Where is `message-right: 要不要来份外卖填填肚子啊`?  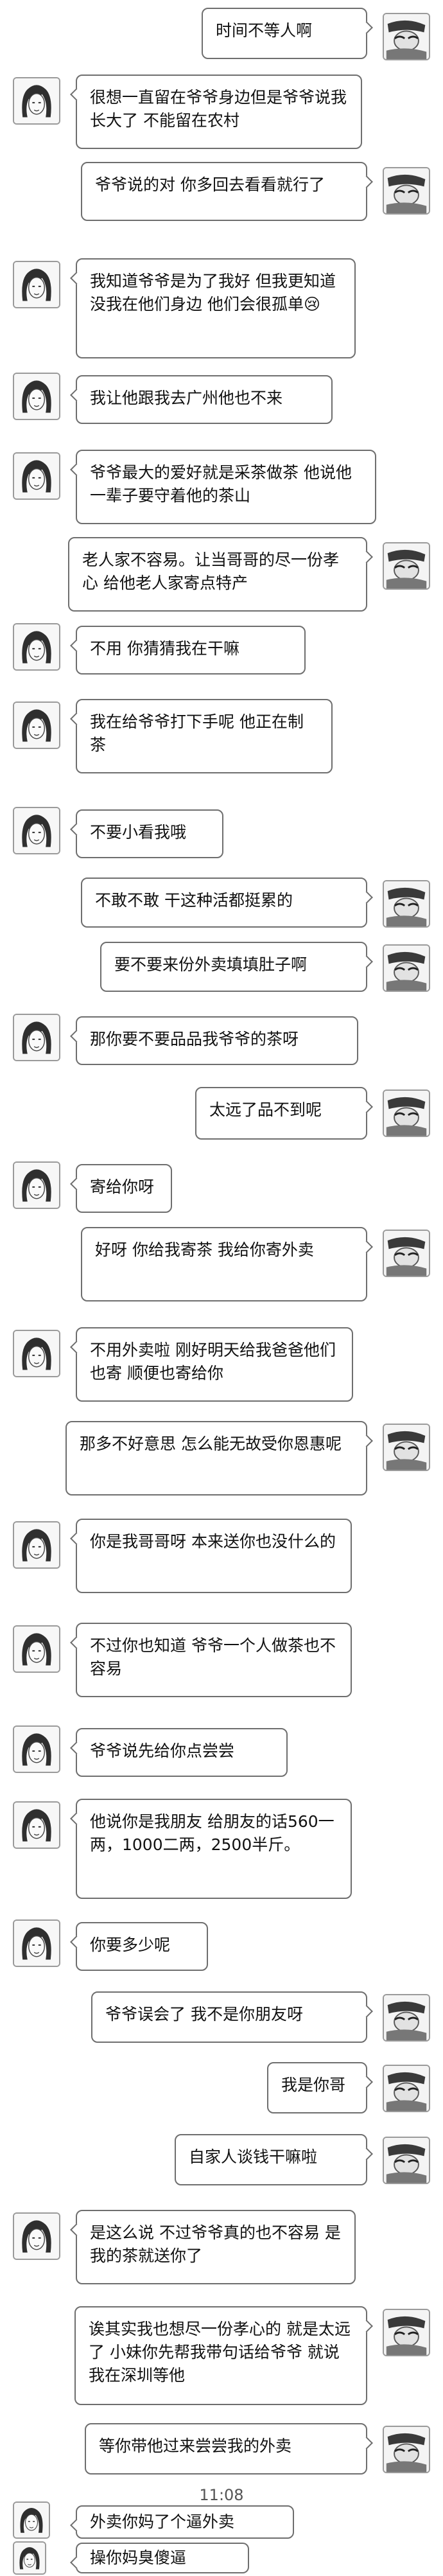 message-right: 要不要来份外卖填填肚子啊 is located at coordinates (221, 969).